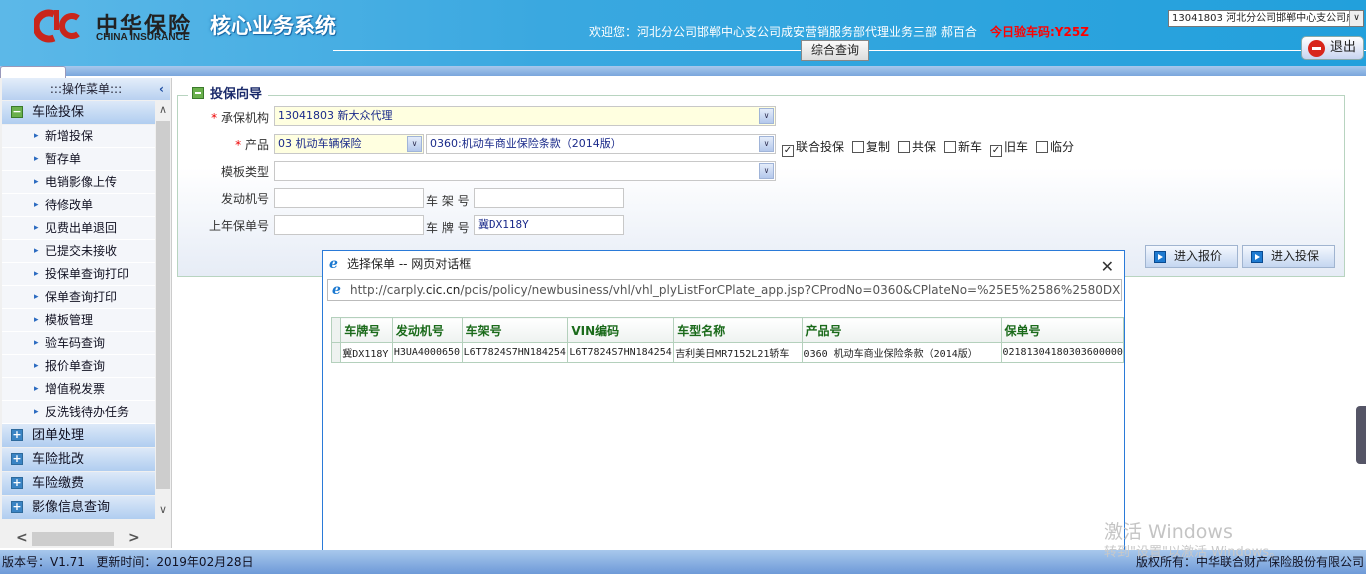  I want to click on menu-item: 保单查询打印, so click(78, 297).